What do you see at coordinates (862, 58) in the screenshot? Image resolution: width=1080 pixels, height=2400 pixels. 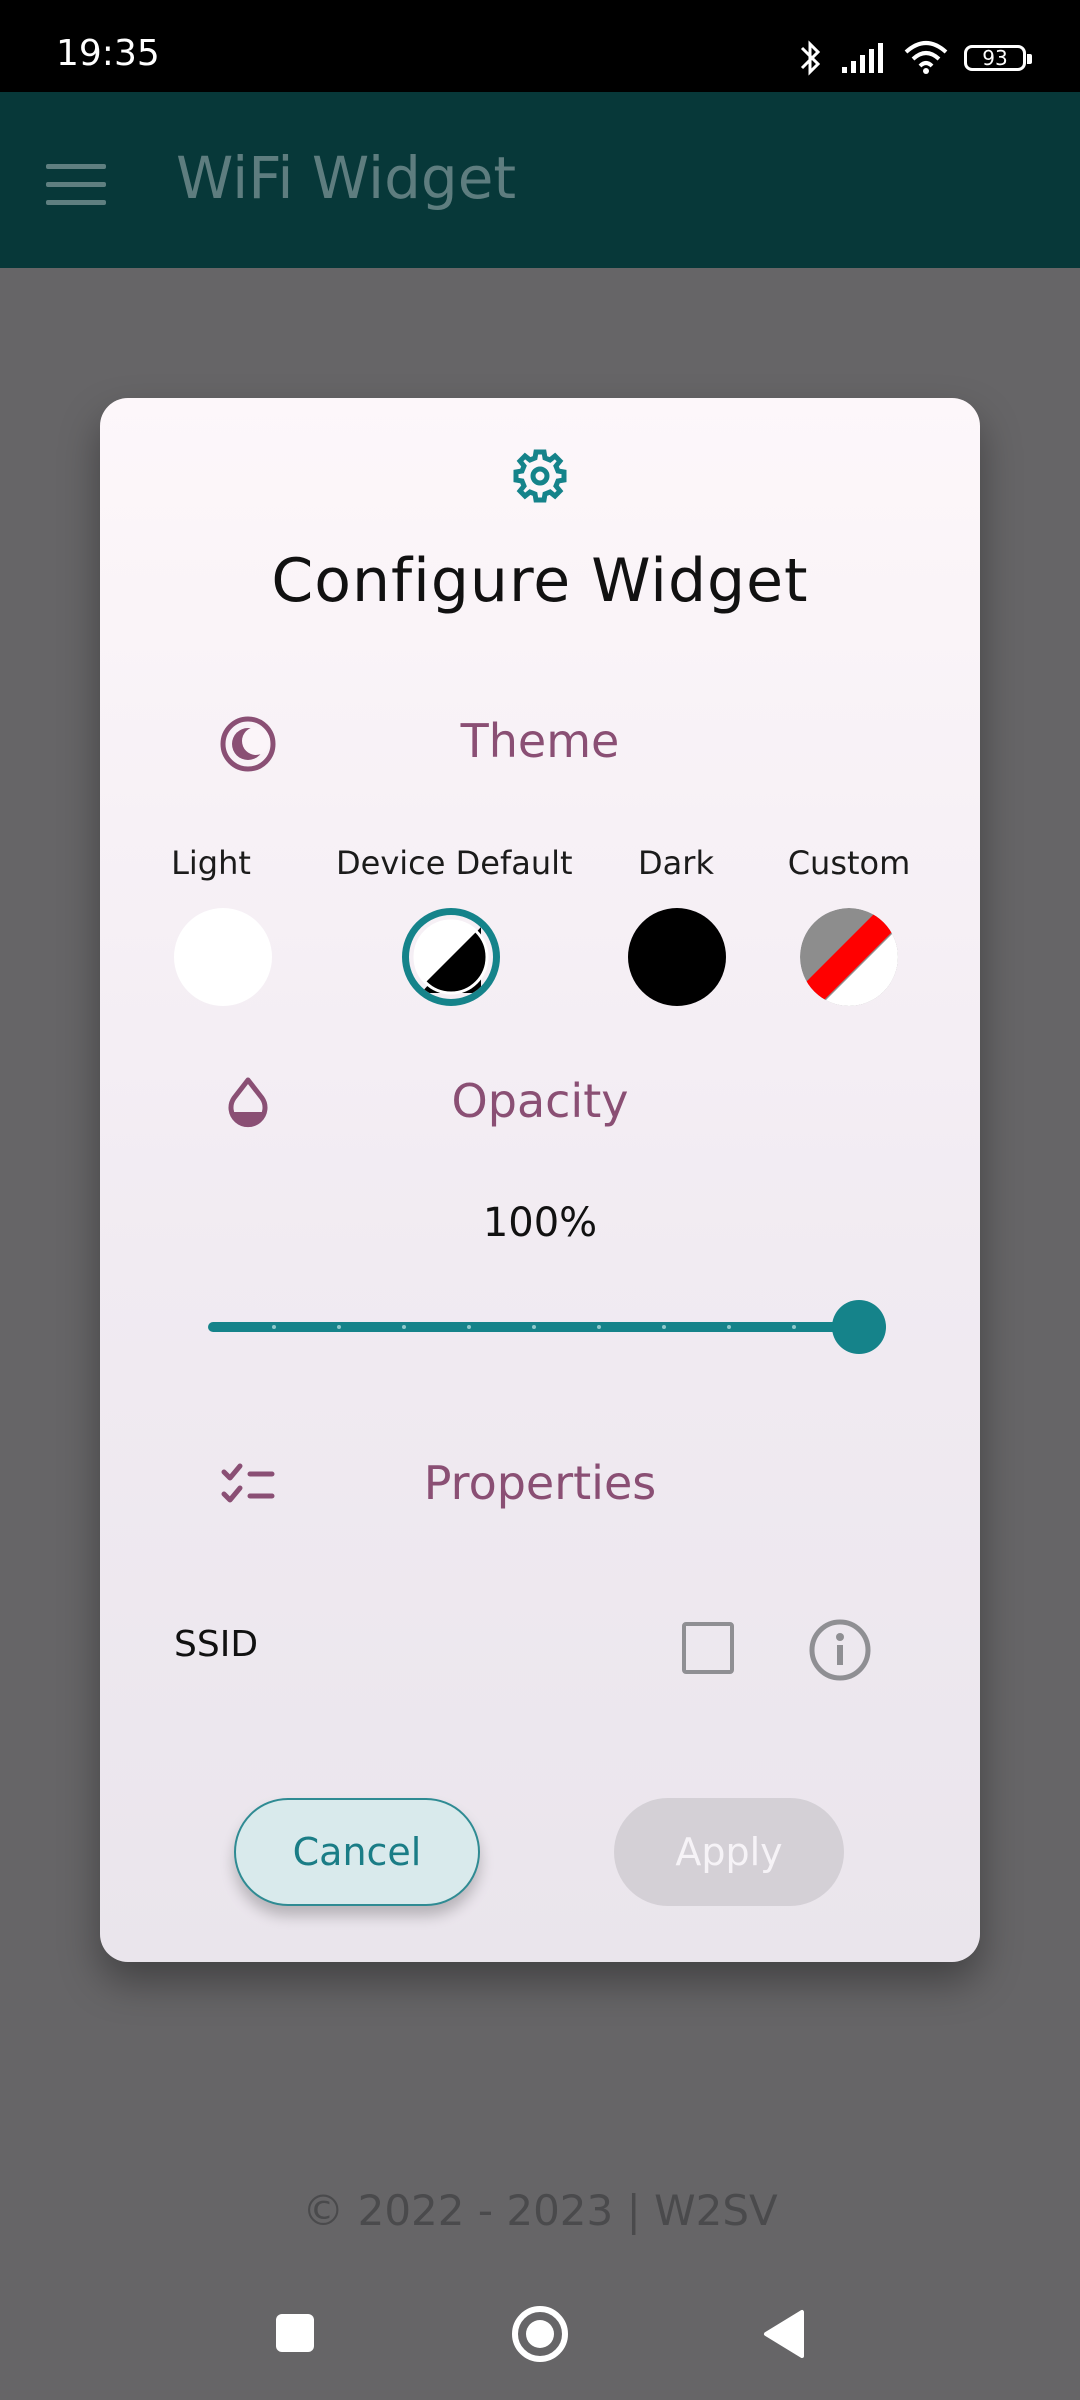 I see `signal-icon` at bounding box center [862, 58].